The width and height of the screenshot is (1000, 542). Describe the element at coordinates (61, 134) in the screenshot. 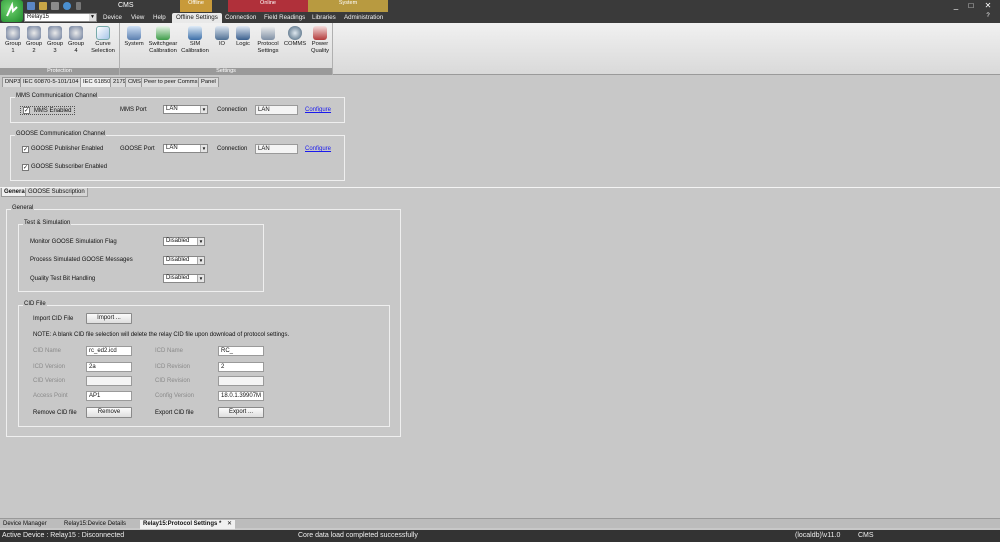

I see `goose-channel-title: GOOSE Communication Channel` at that location.